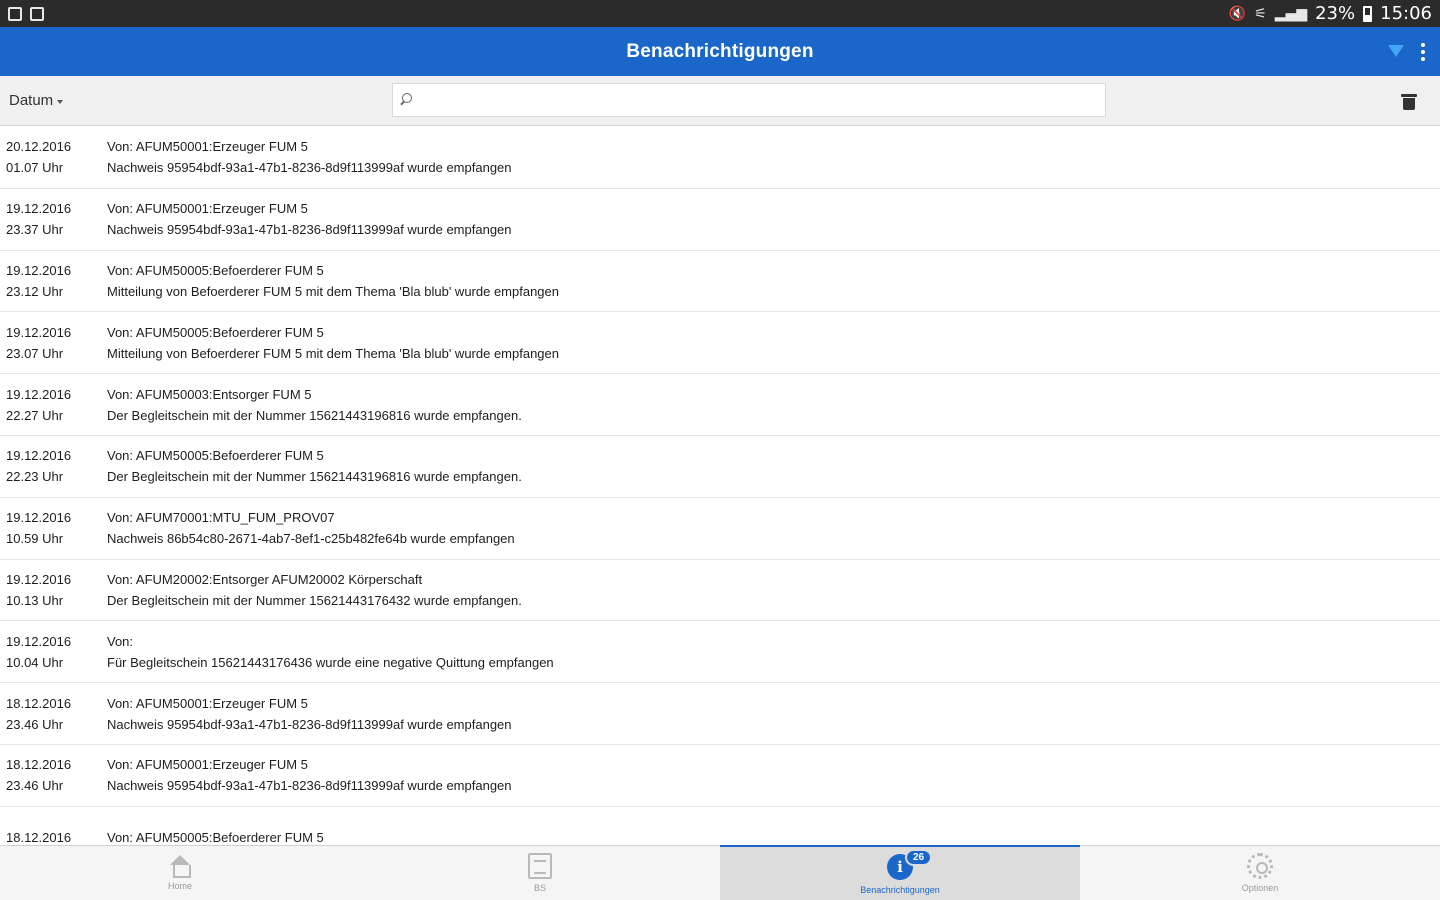 Image resolution: width=1440 pixels, height=900 pixels. Describe the element at coordinates (900, 872) in the screenshot. I see `nav-notifications: i 26 Benachrichtigungen` at that location.